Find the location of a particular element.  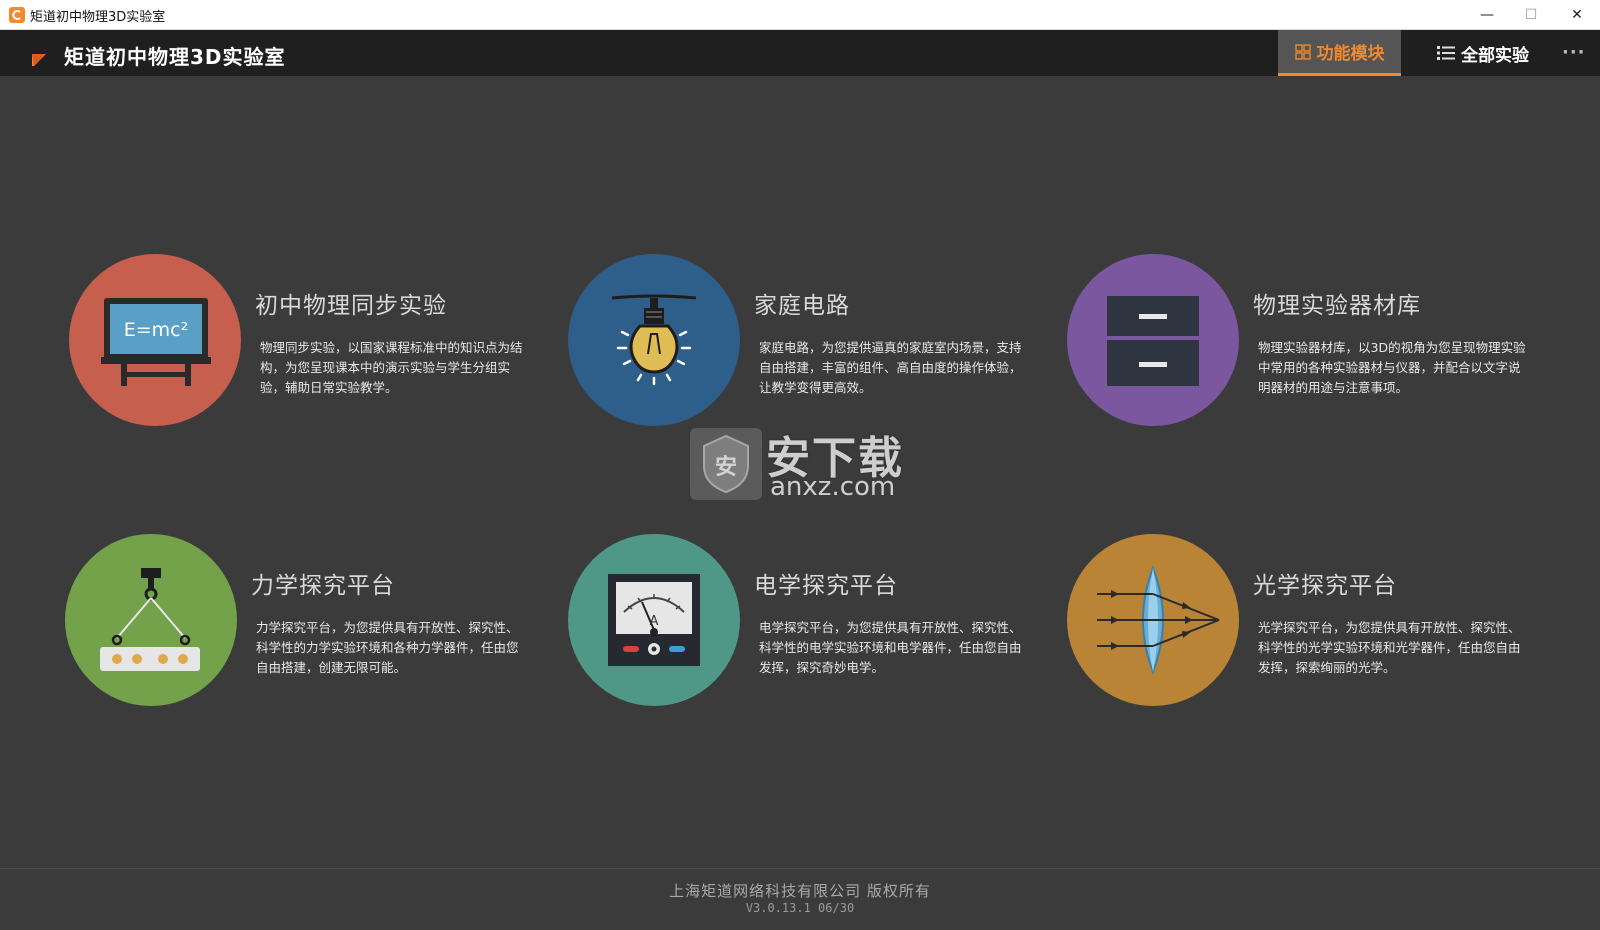

footer-divider is located at coordinates (800, 868).